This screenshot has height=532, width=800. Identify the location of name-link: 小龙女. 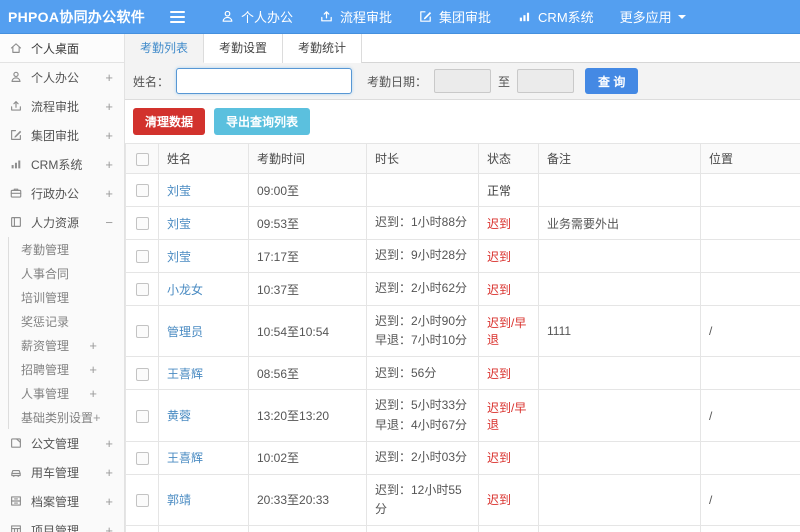
(203, 289).